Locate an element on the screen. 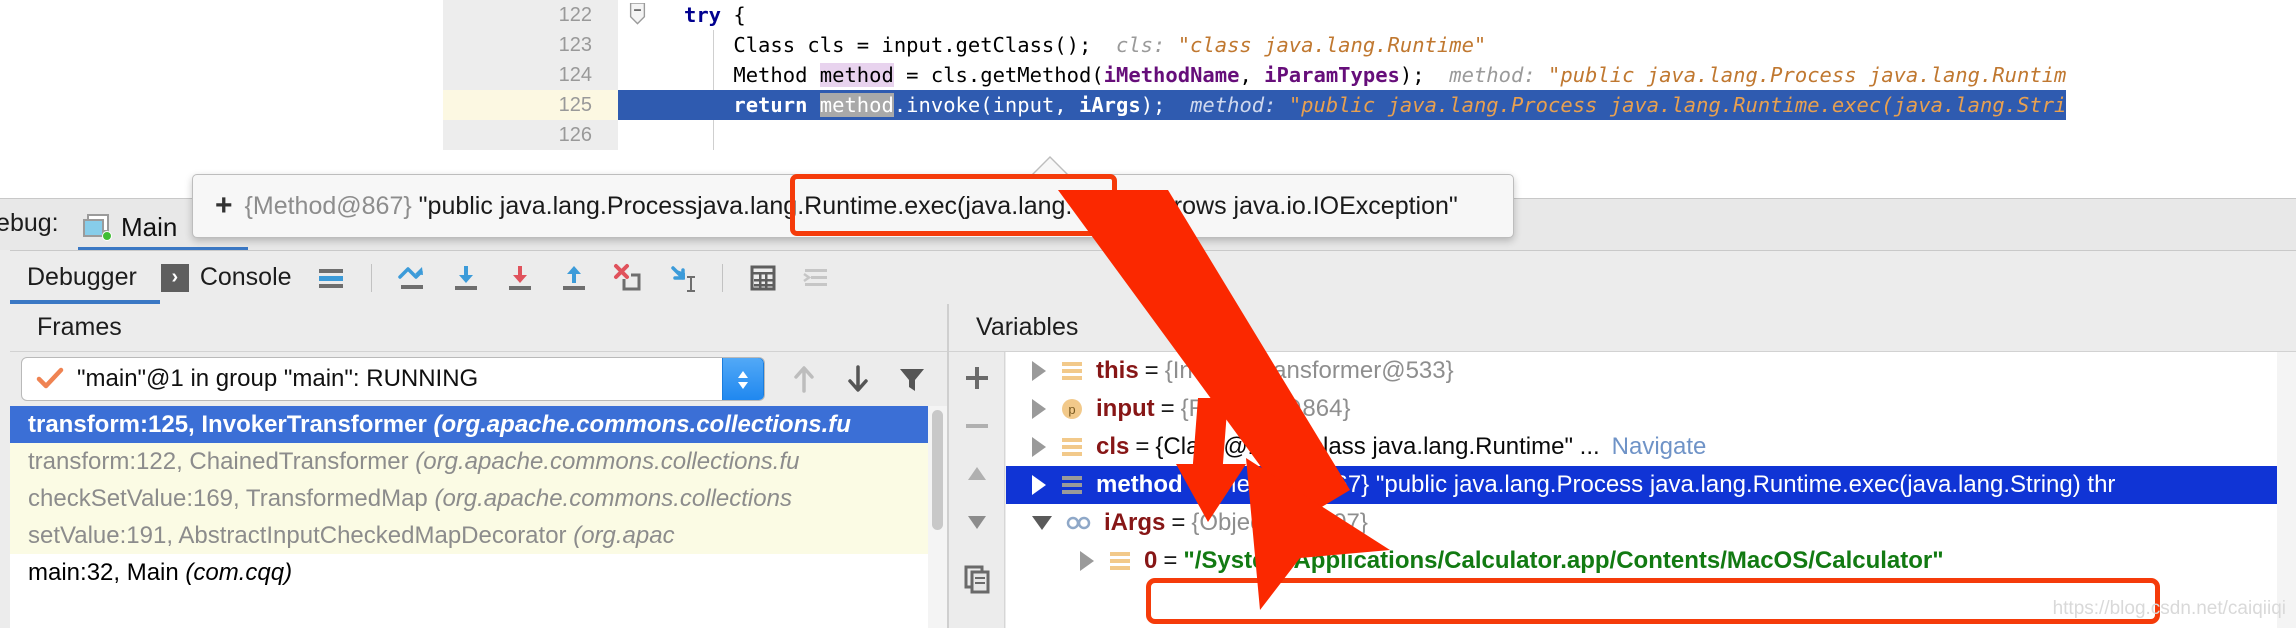  move-up-button is located at coordinates (977, 474).